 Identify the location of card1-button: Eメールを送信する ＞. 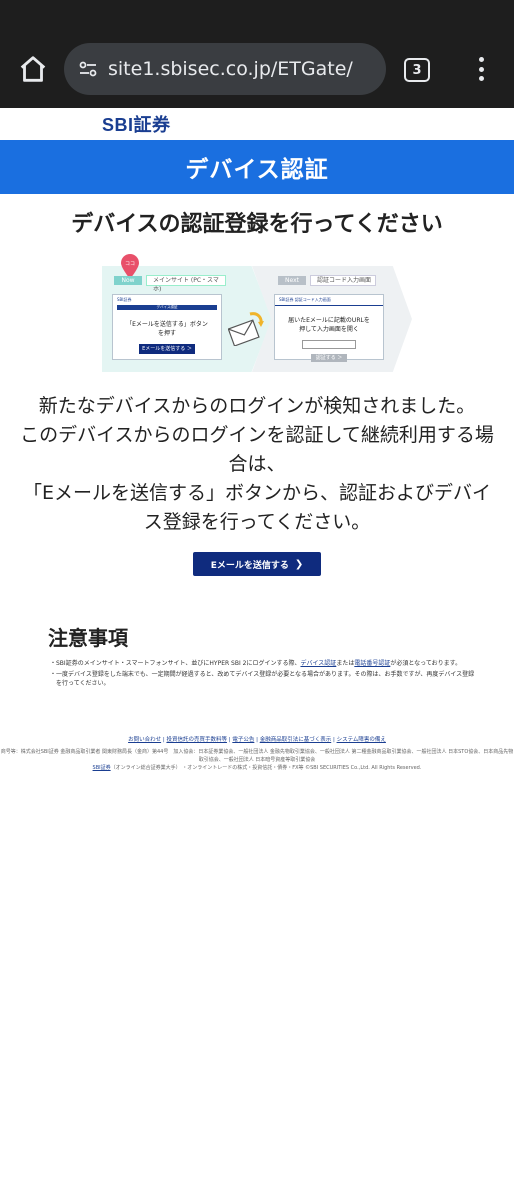
(167, 349).